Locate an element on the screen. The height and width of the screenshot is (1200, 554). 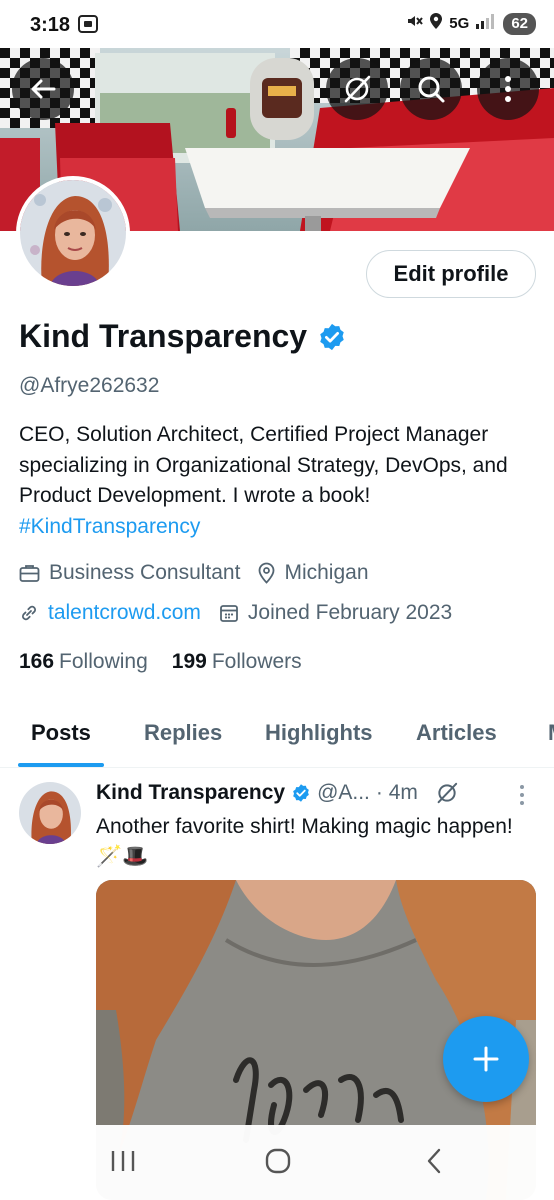
profile-tabs: Posts Replies Highlights Articles M is located at coordinates (277, 734).